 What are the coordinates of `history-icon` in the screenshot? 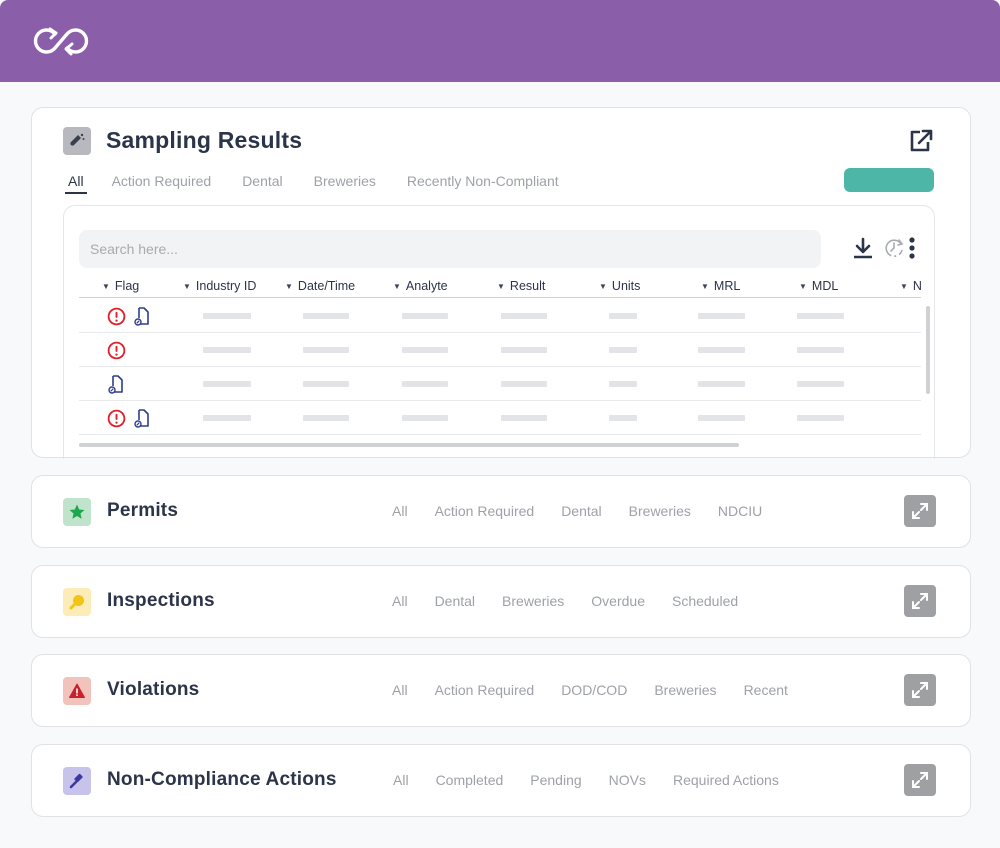 It's located at (894, 248).